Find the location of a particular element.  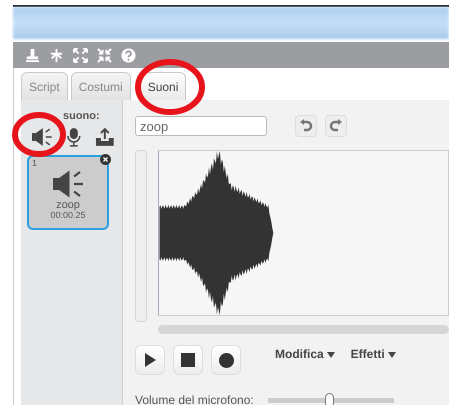

undo-button is located at coordinates (306, 126).